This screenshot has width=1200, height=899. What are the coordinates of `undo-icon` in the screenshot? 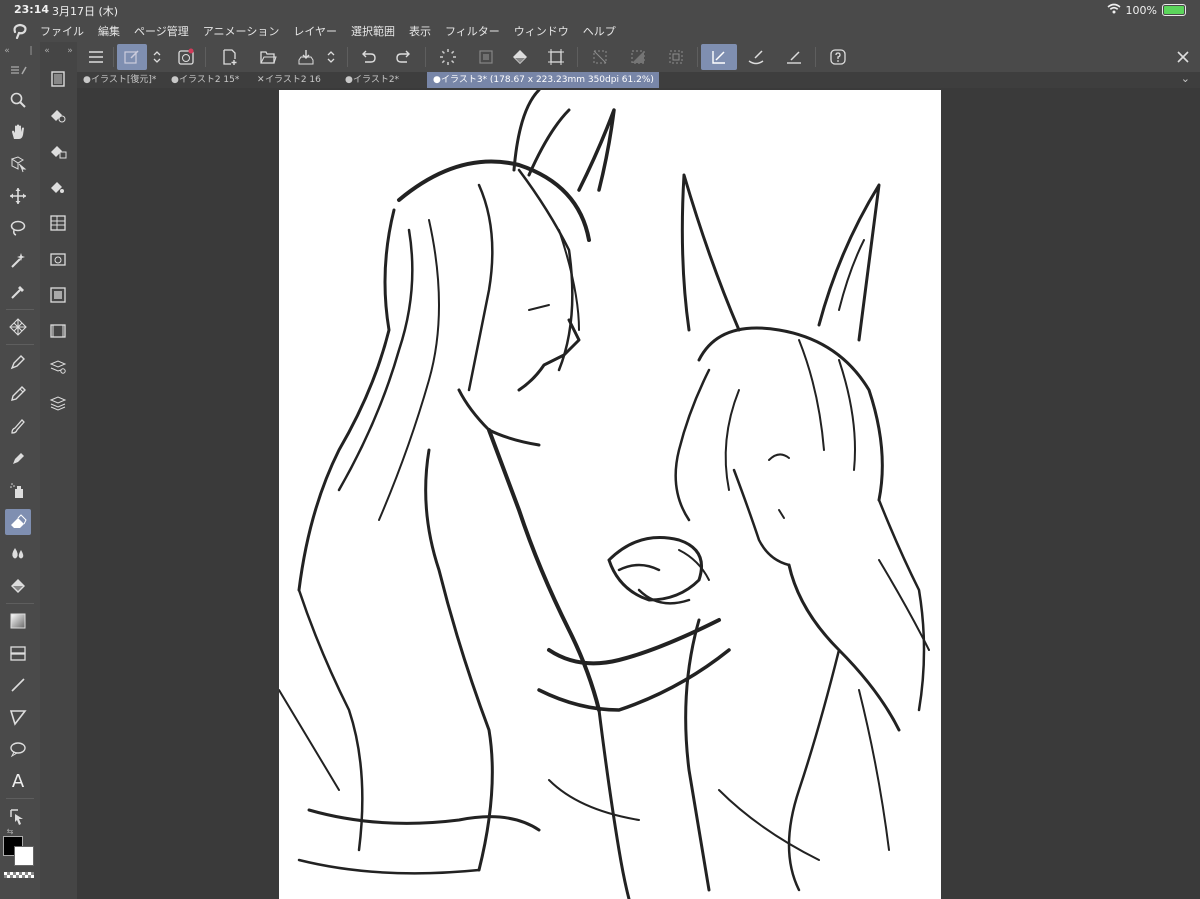 It's located at (368, 57).